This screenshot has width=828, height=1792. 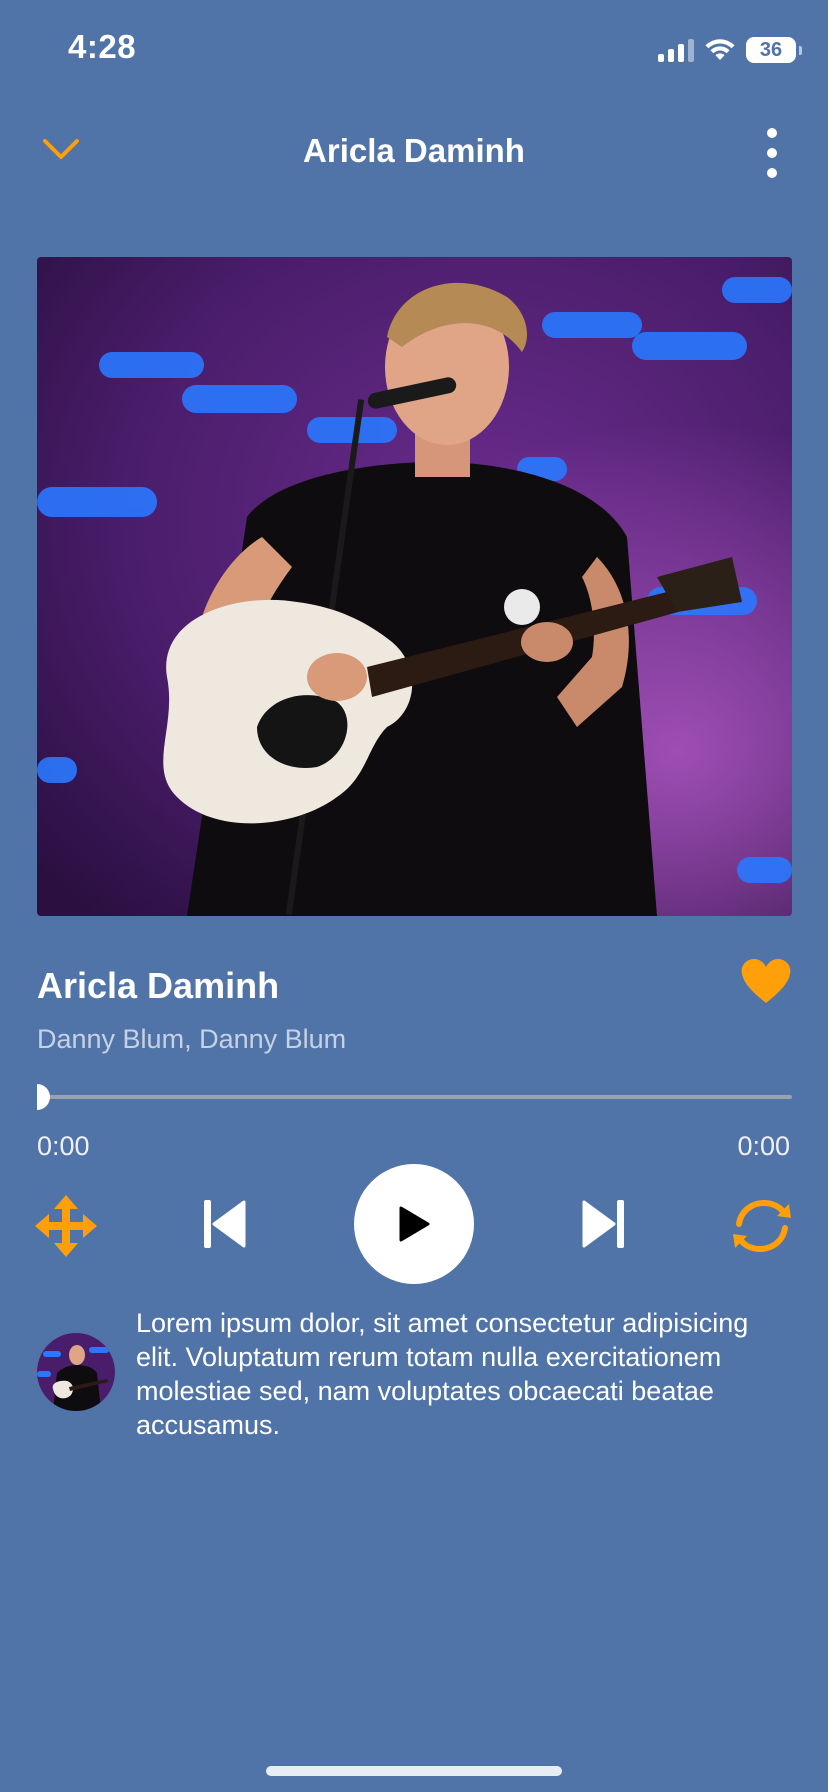 I want to click on heart-icon, so click(x=766, y=981).